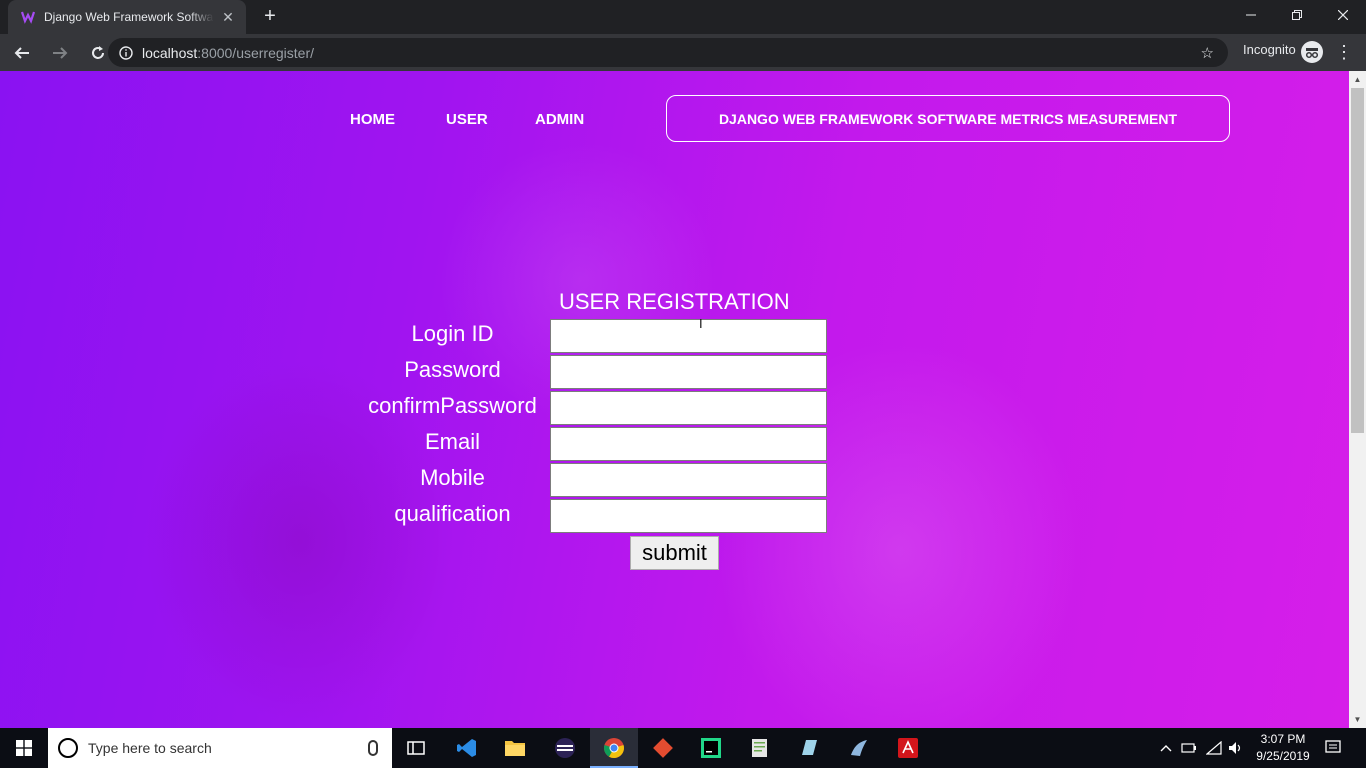  Describe the element at coordinates (1357, 260) in the screenshot. I see `scroll-thumb` at that location.